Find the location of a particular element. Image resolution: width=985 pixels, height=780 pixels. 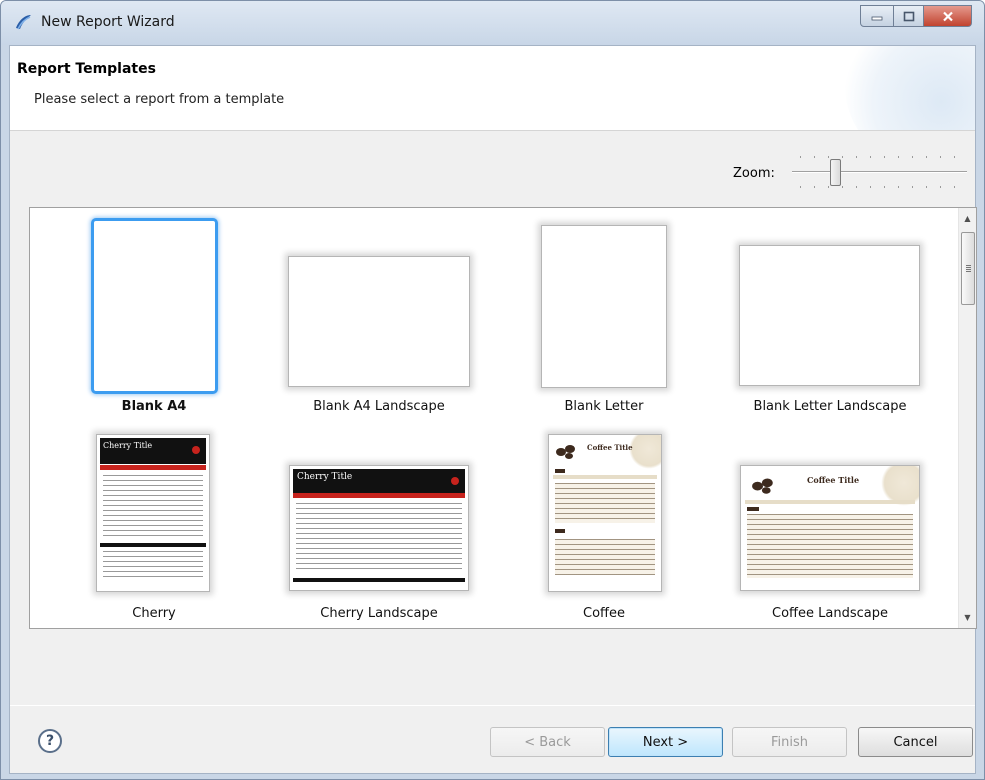

template-label: Blank A4 Landscape is located at coordinates (379, 406).